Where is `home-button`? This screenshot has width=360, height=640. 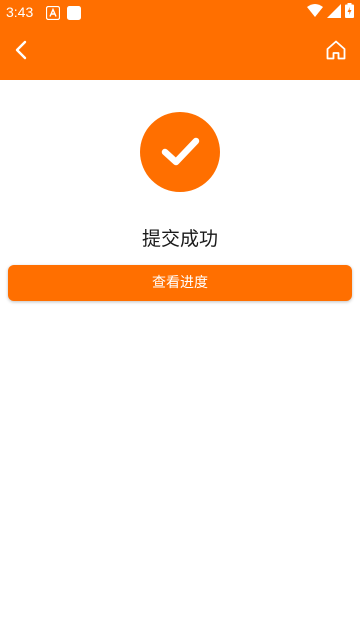 home-button is located at coordinates (336, 52).